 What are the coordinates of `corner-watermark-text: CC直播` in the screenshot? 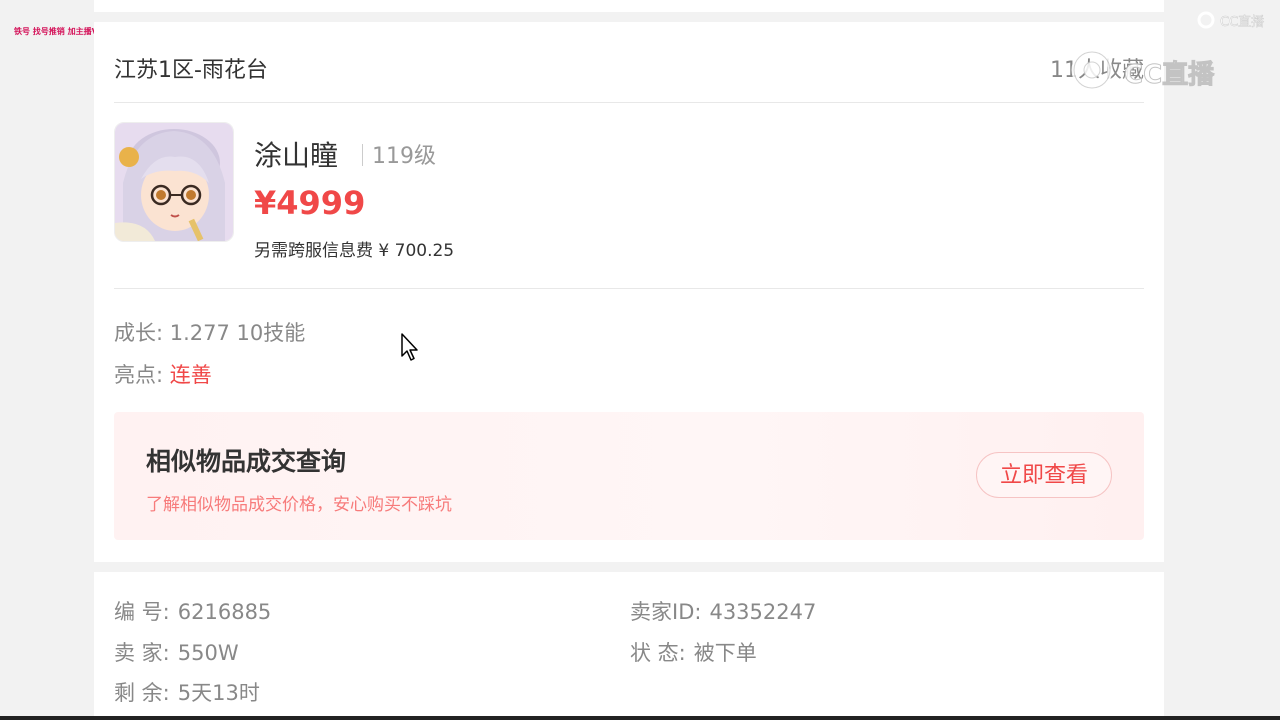 It's located at (1242, 23).